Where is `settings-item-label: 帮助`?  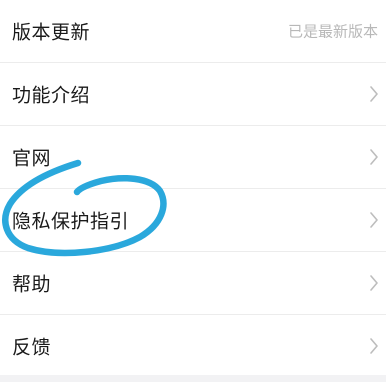
settings-item-label: 帮助 is located at coordinates (32, 284).